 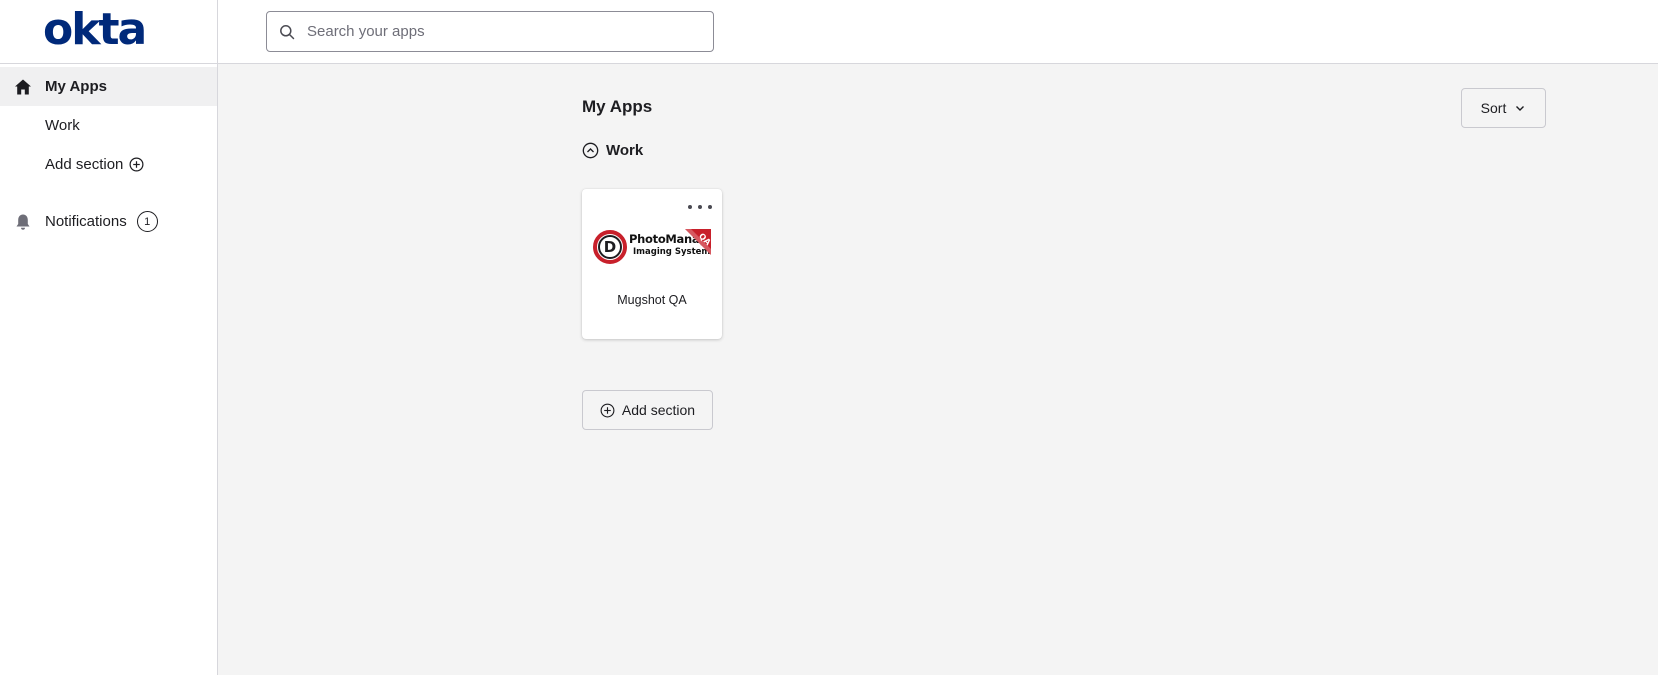 What do you see at coordinates (658, 410) in the screenshot?
I see `add-section-label: Add section` at bounding box center [658, 410].